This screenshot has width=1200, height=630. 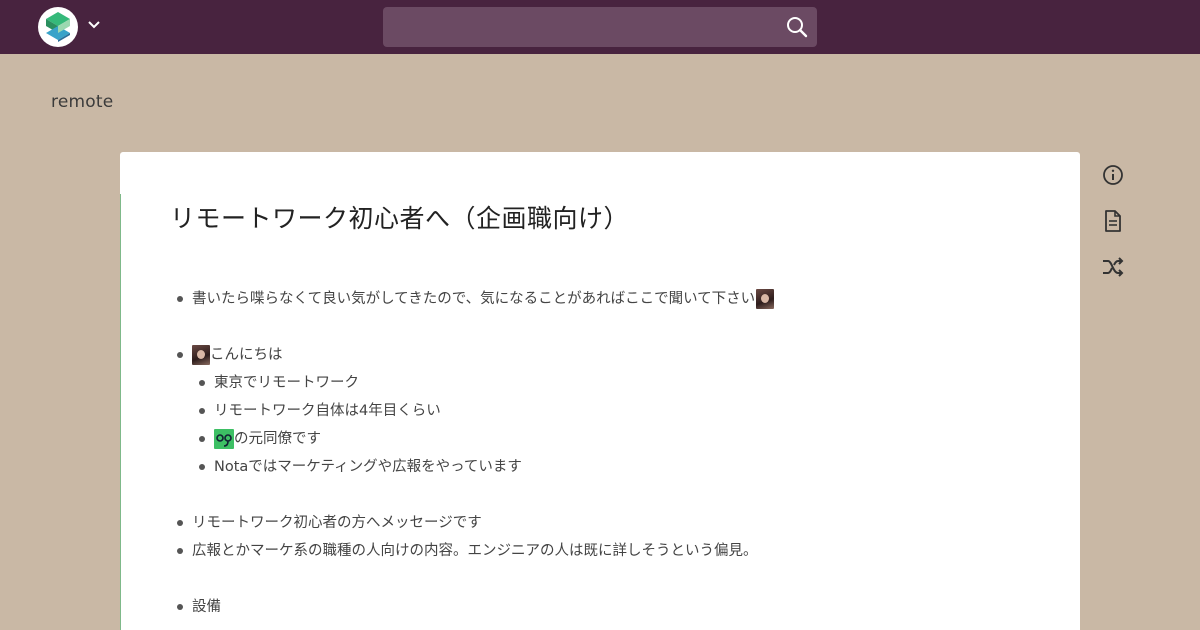 I want to click on search-box, so click(x=600, y=27).